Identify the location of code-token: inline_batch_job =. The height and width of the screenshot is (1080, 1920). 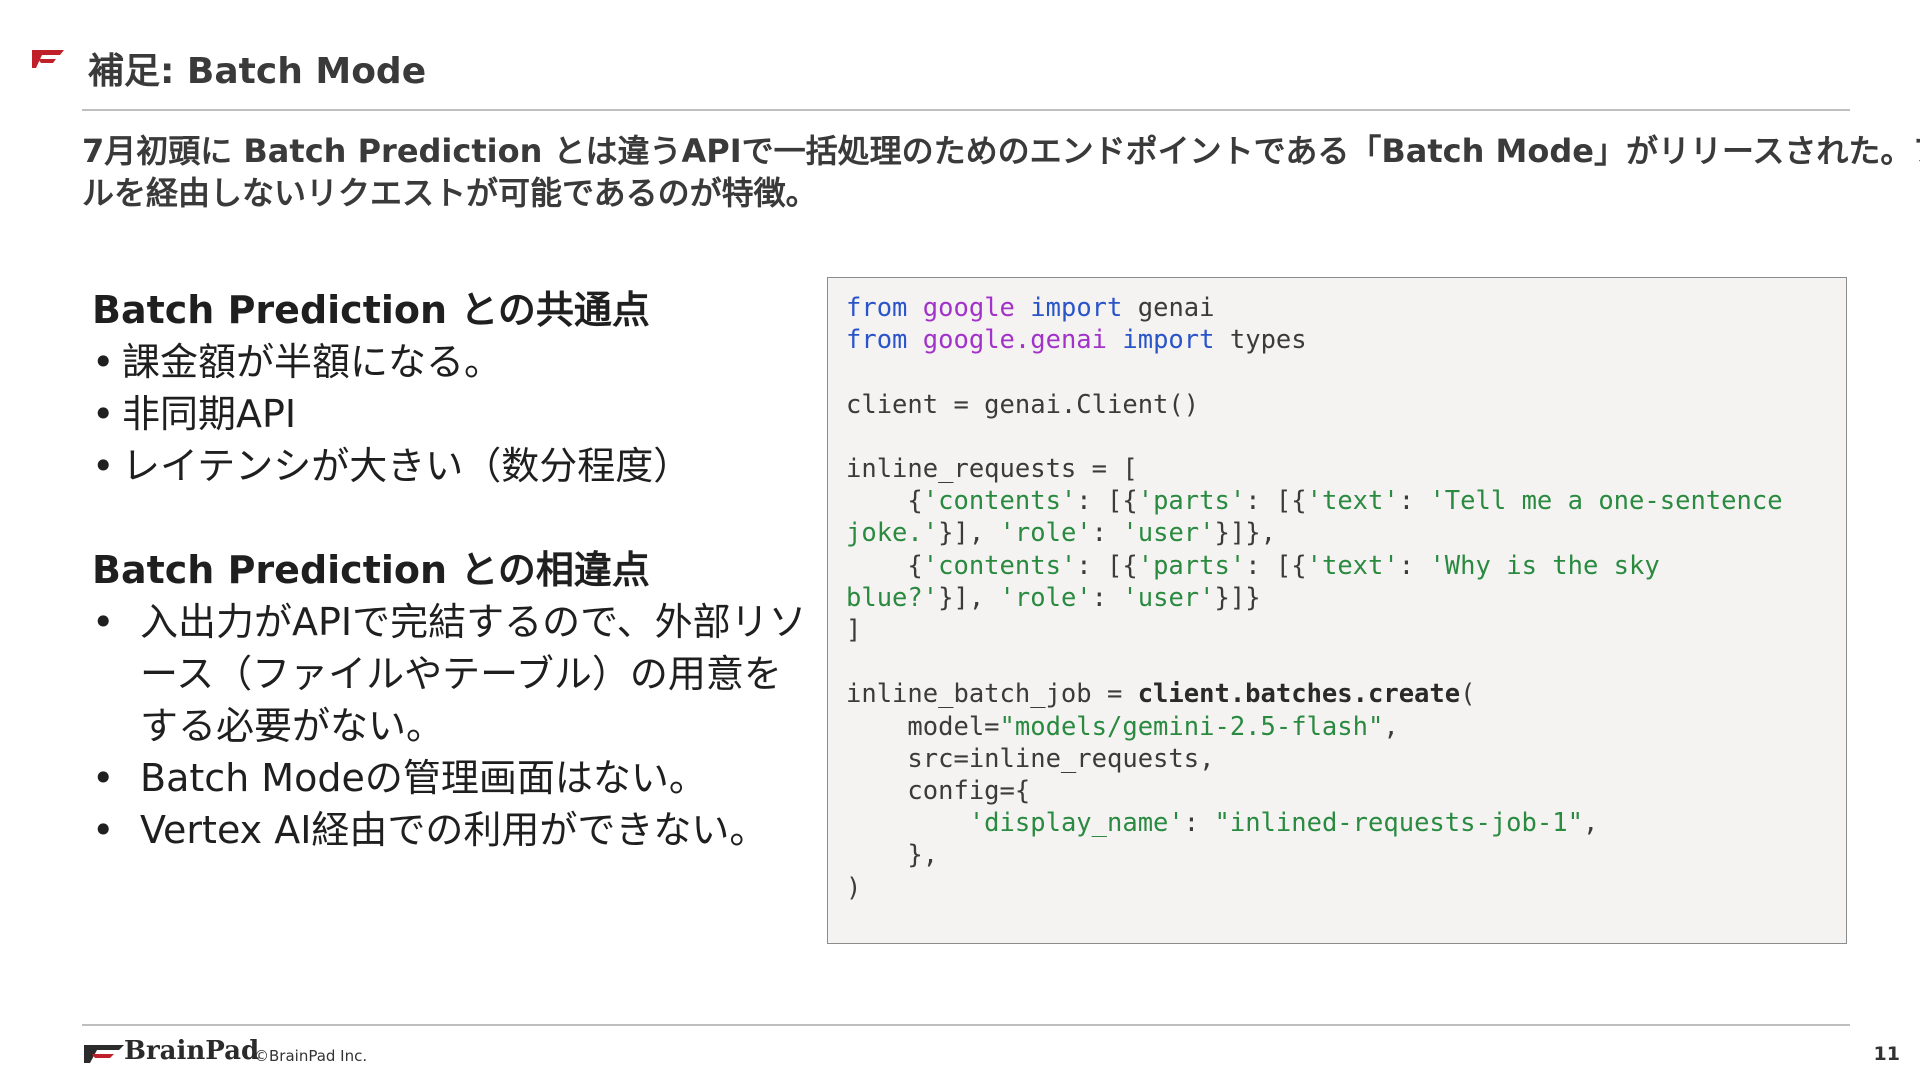
(992, 694).